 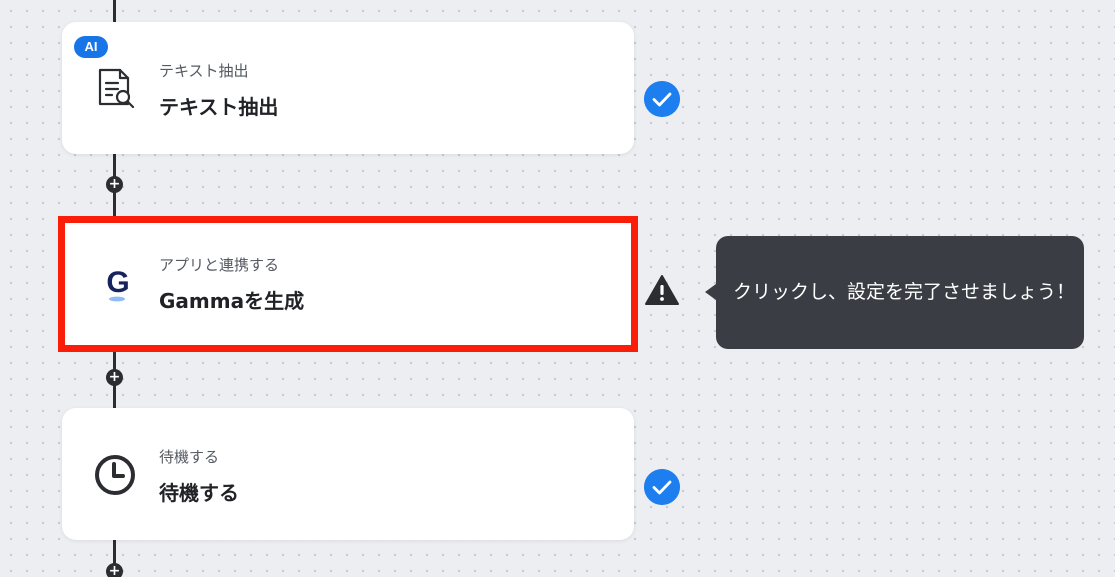 I want to click on document-search-icon, so click(x=116, y=88).